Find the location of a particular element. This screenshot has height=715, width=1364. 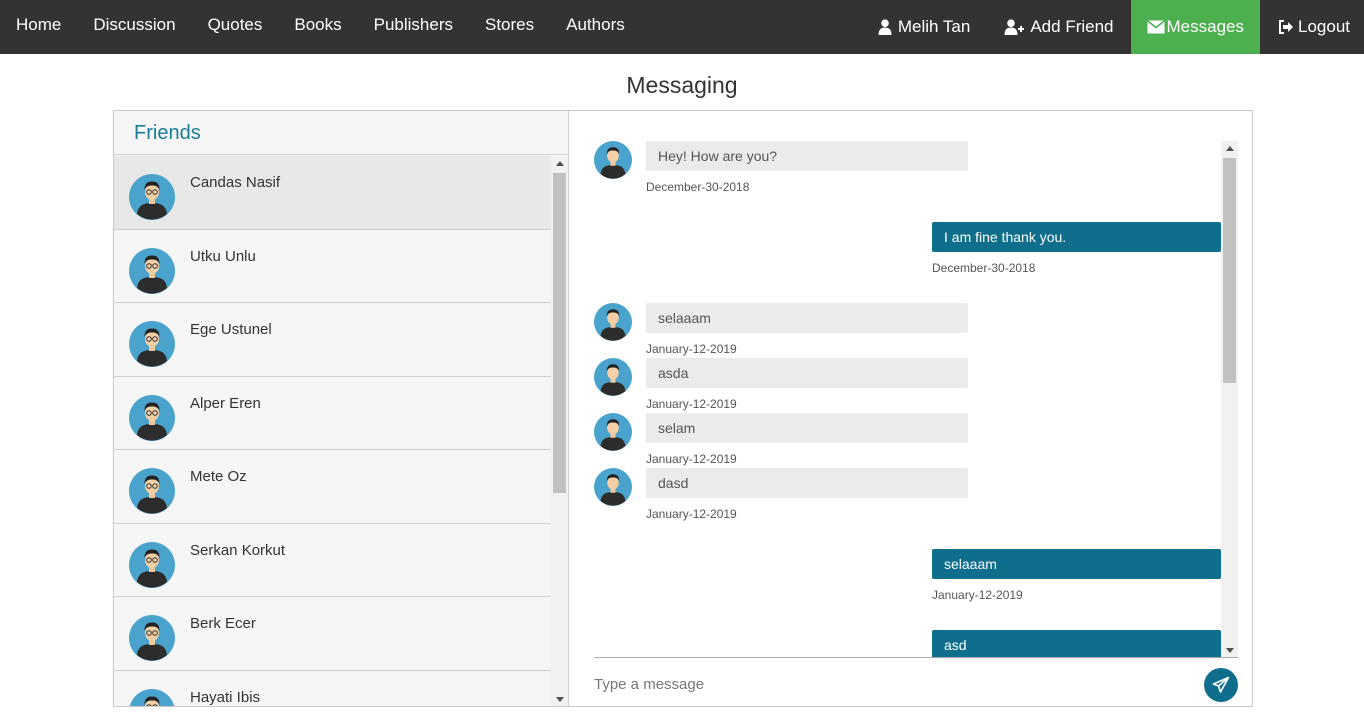

nav-logout: Logout is located at coordinates (1312, 27).